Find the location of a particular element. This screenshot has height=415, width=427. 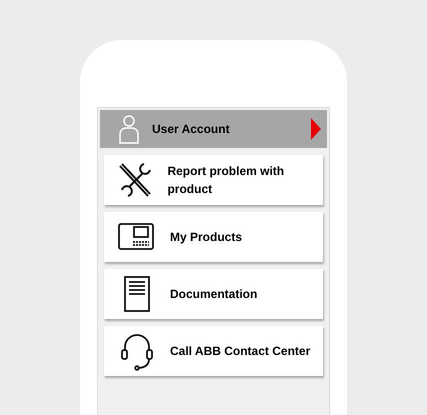

menu-item: Report problem with product is located at coordinates (213, 180).